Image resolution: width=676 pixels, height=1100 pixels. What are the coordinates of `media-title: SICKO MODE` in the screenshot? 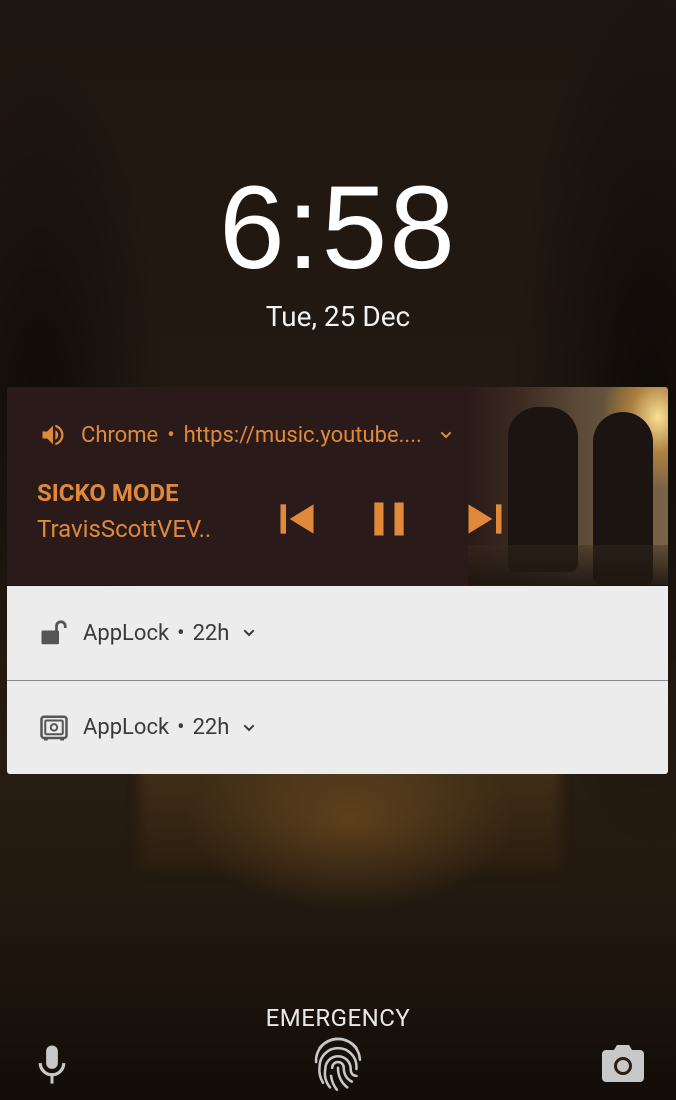 It's located at (108, 493).